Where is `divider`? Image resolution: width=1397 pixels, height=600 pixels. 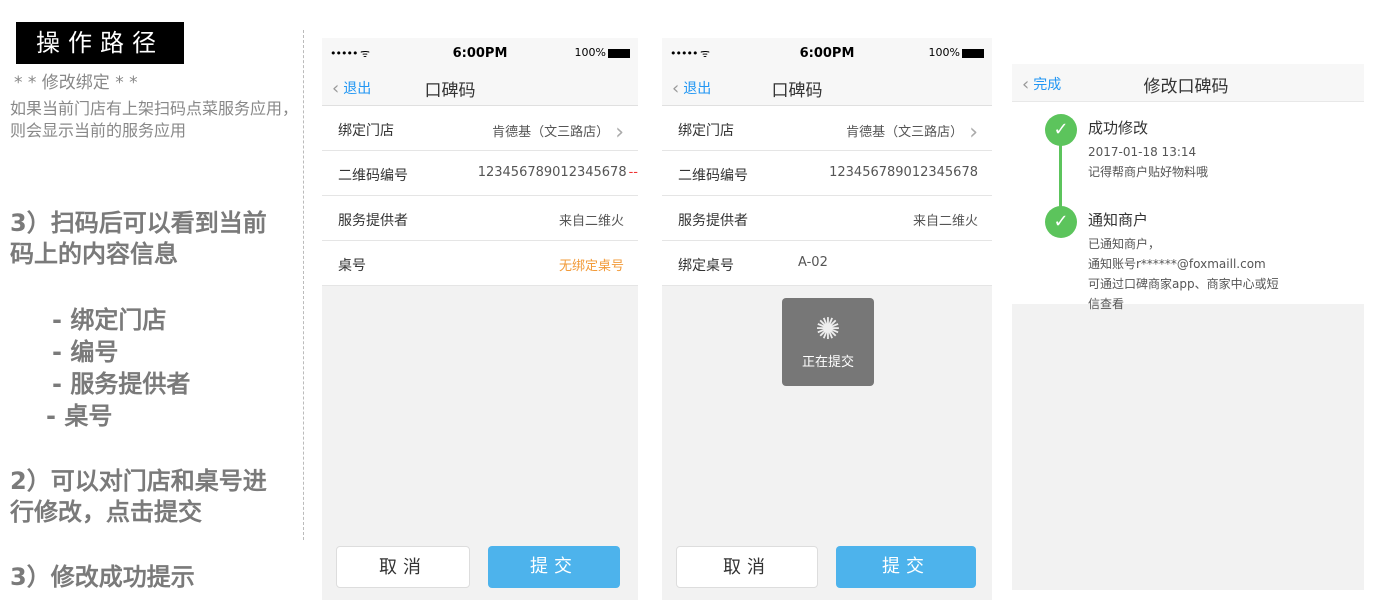 divider is located at coordinates (303, 285).